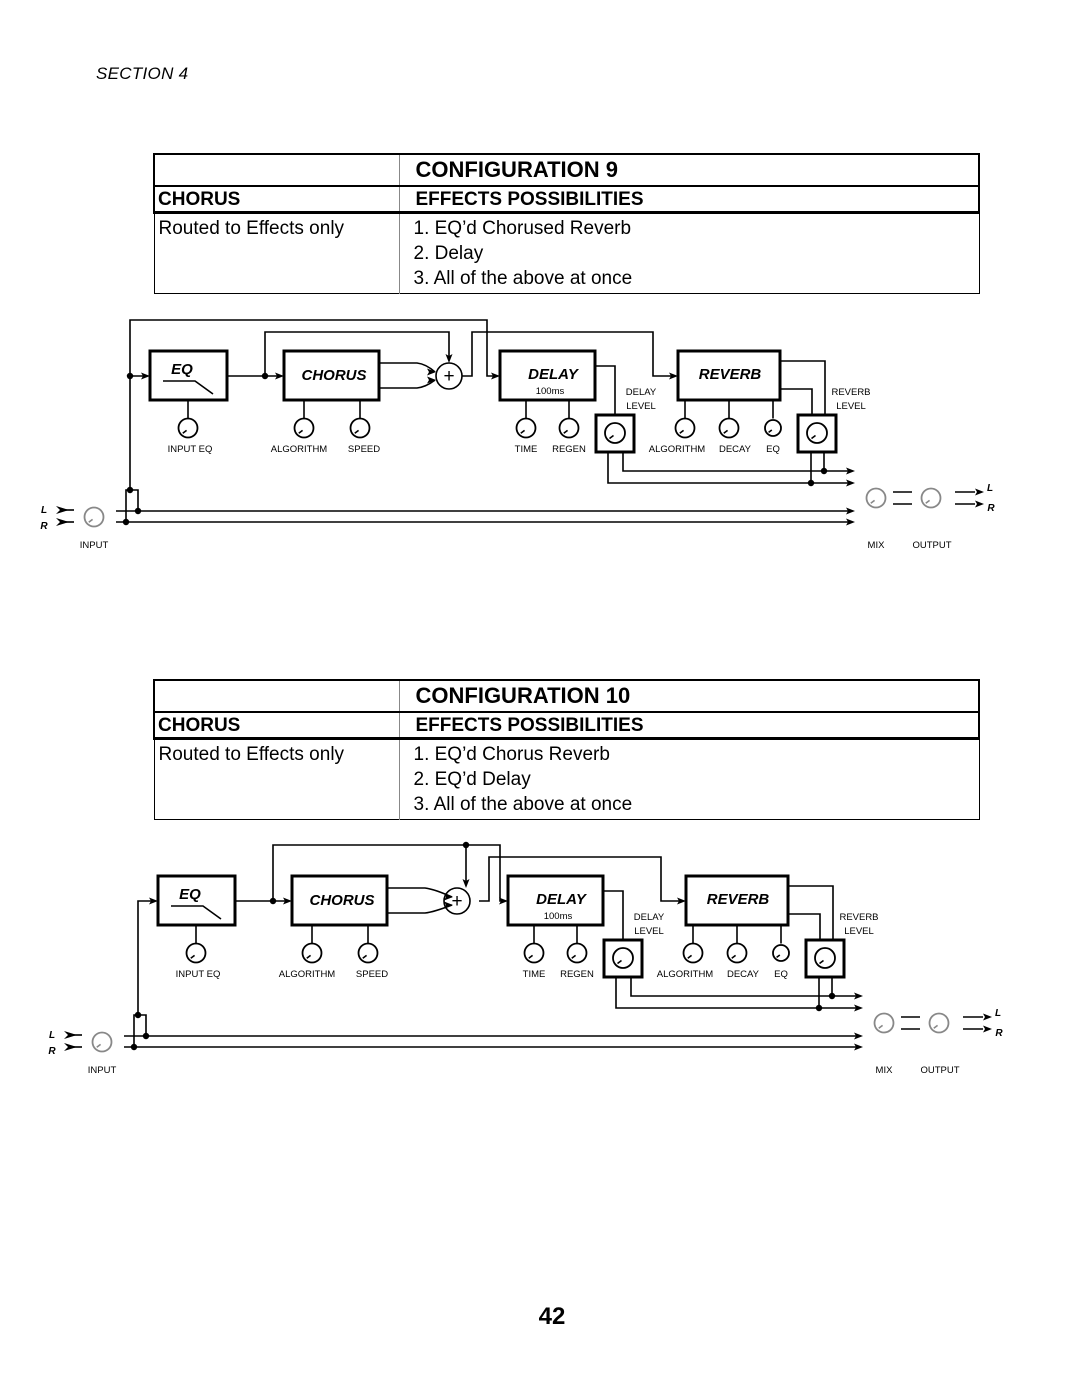 The image size is (1080, 1397). Describe the element at coordinates (102, 1042) in the screenshot. I see `input-knob-icon` at that location.